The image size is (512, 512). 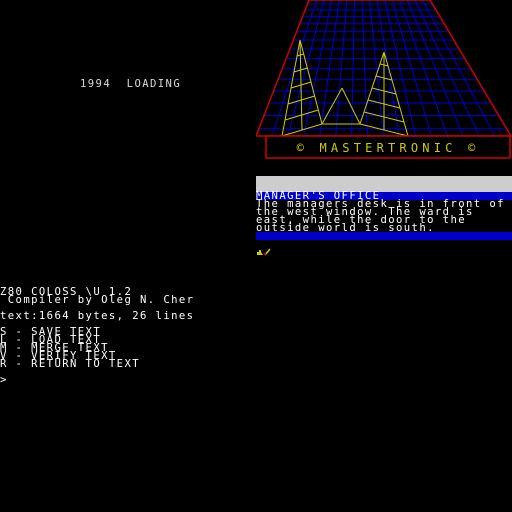 I want to click on loading-text: 1994 LOADING, so click(x=131, y=84).